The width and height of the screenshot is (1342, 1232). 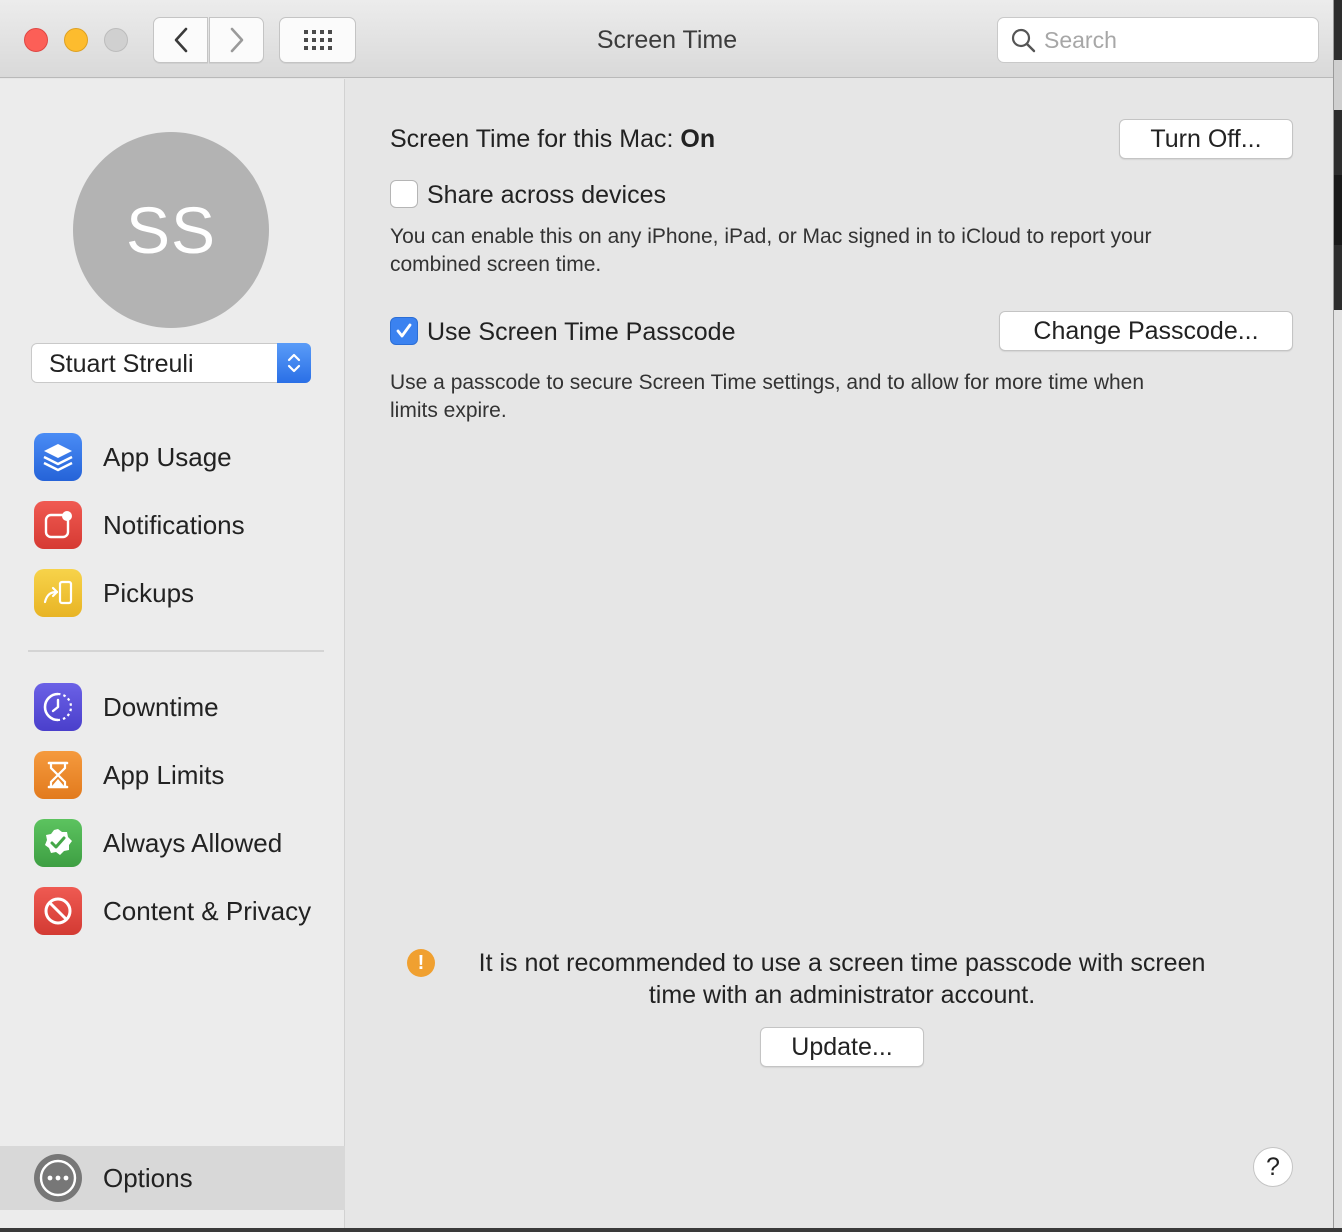 What do you see at coordinates (193, 842) in the screenshot?
I see `sidebar-item-label: Always Allowed` at bounding box center [193, 842].